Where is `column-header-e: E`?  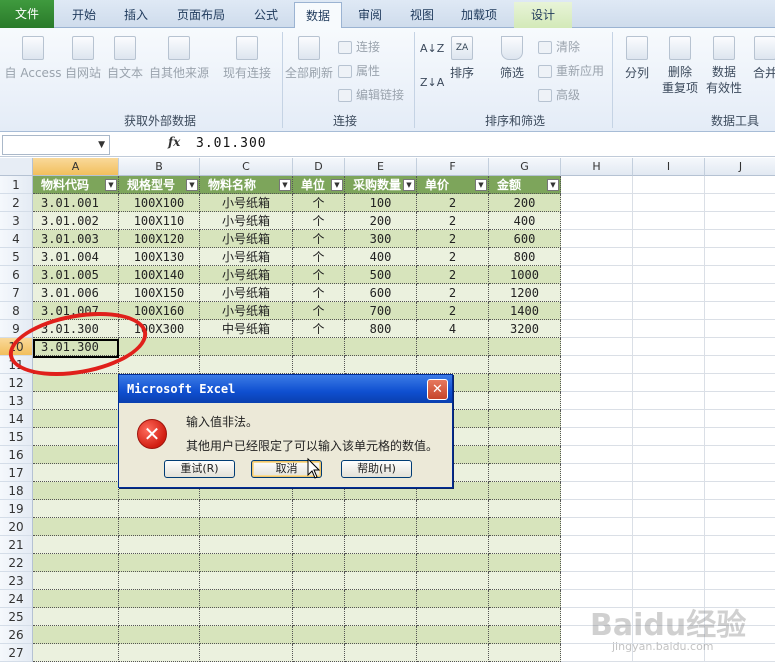 column-header-e: E is located at coordinates (381, 167).